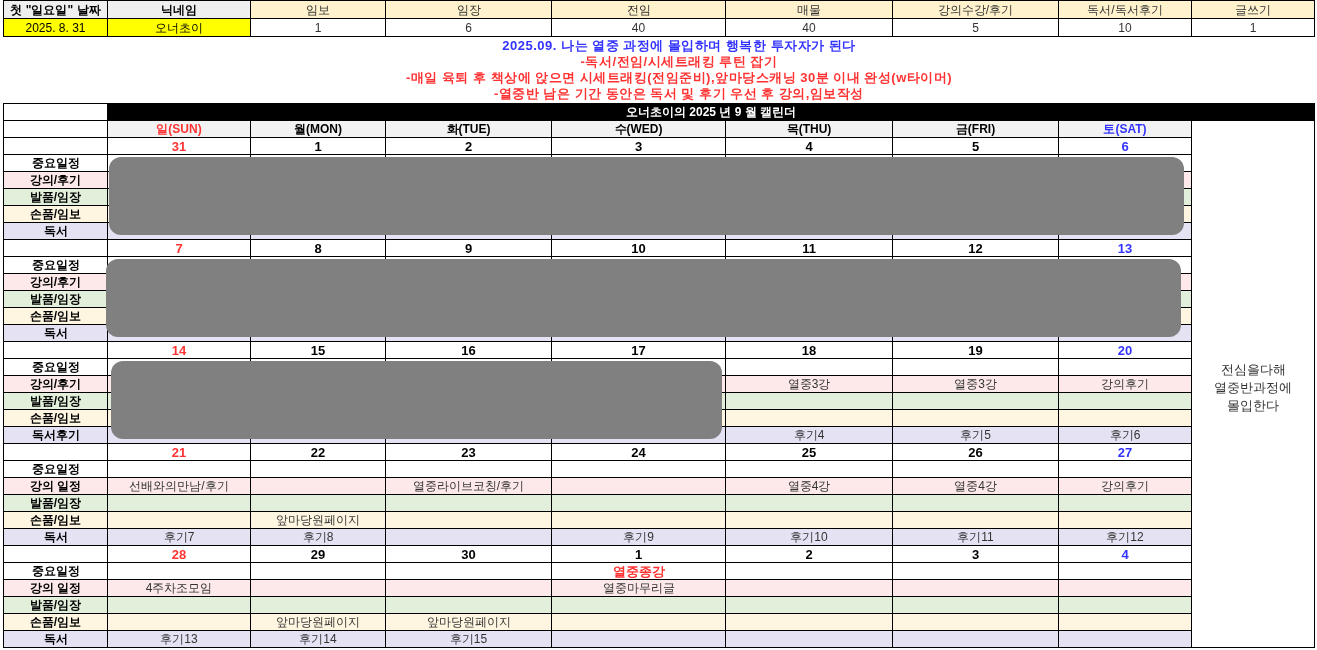 The width and height of the screenshot is (1317, 650). What do you see at coordinates (976, 28) in the screenshot?
I see `table-cell: 5` at bounding box center [976, 28].